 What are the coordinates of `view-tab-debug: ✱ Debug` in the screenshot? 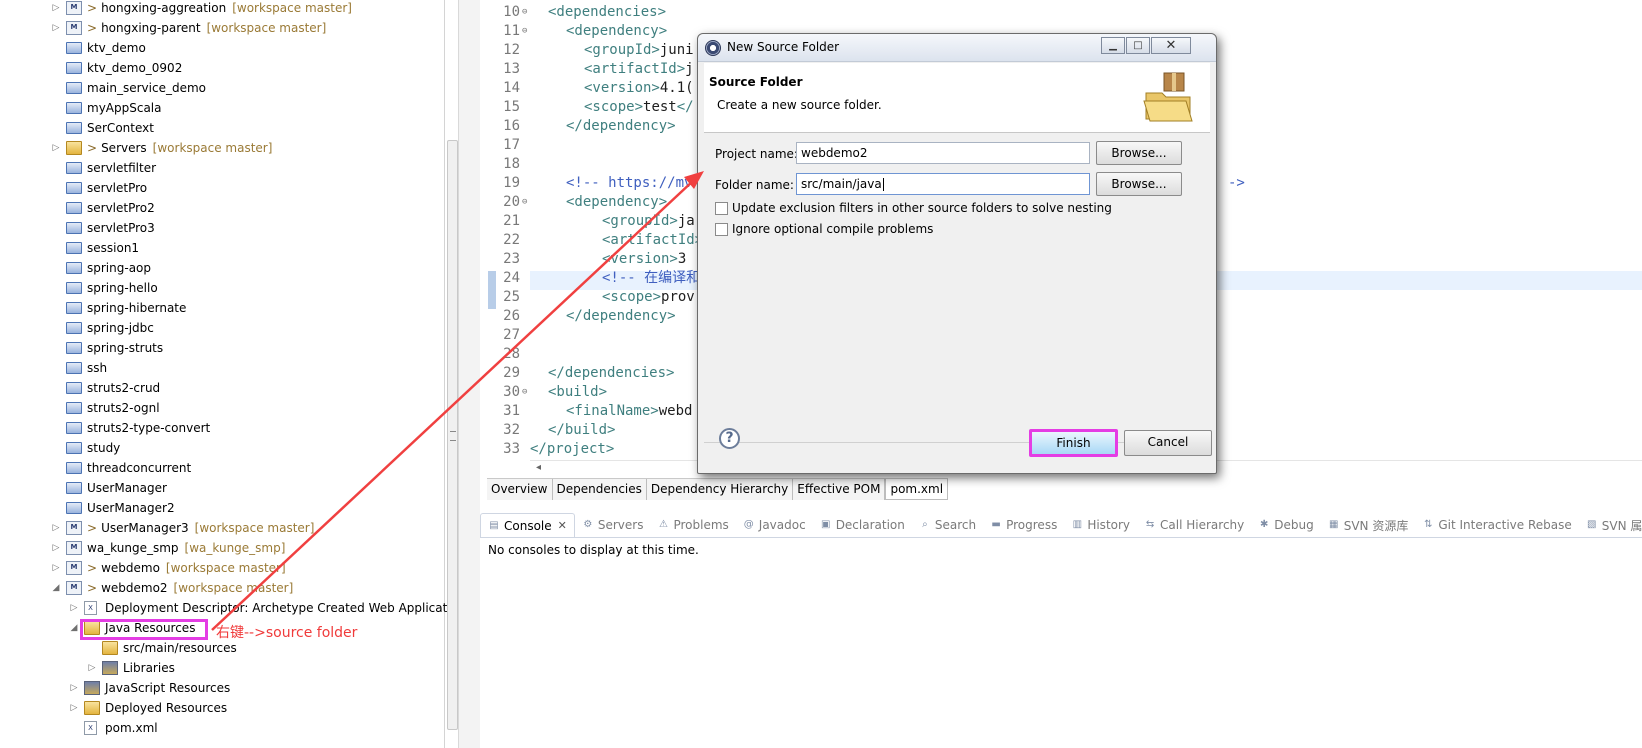 It's located at (1285, 525).